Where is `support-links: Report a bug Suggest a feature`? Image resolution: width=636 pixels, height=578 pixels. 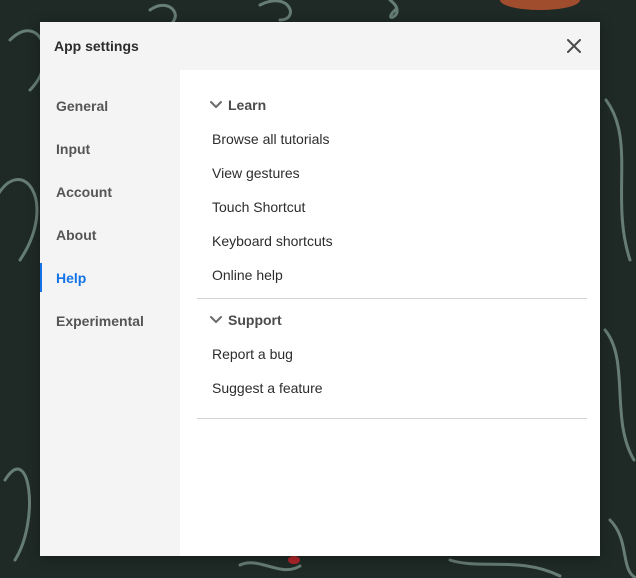
support-links: Report a bug Suggest a feature is located at coordinates (392, 377).